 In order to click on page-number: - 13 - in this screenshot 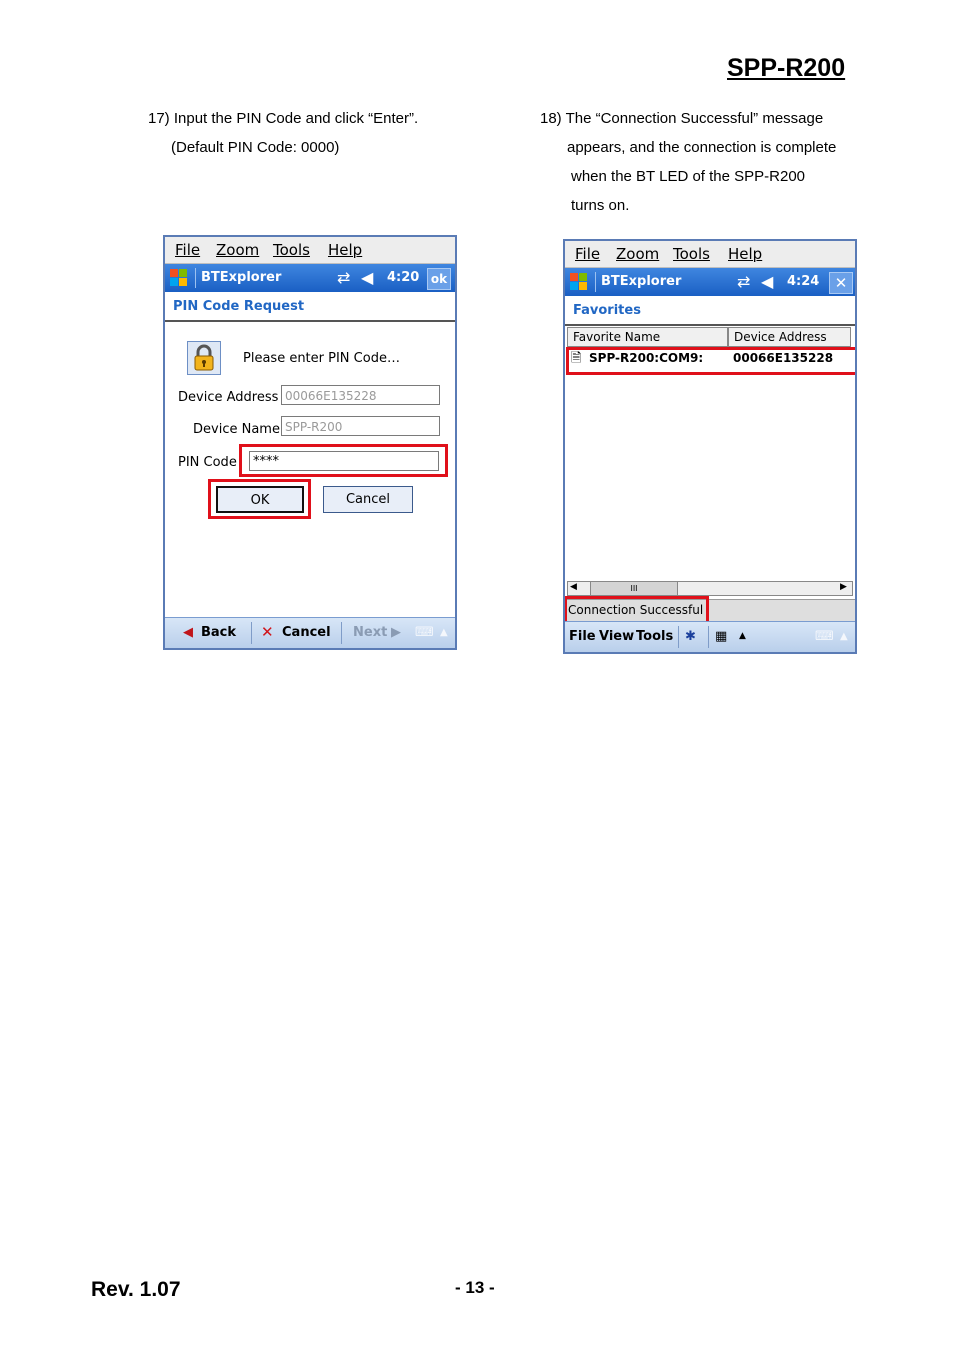, I will do `click(475, 1287)`.